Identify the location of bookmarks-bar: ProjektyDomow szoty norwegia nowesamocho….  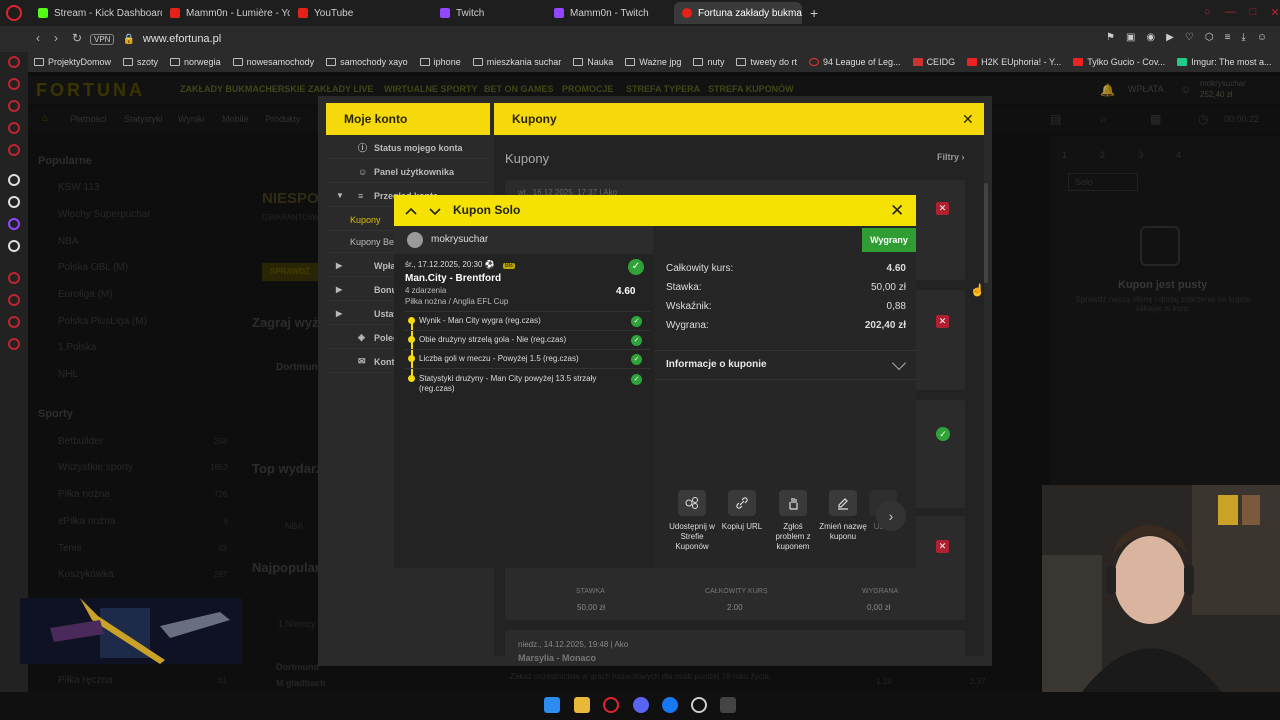
(654, 62).